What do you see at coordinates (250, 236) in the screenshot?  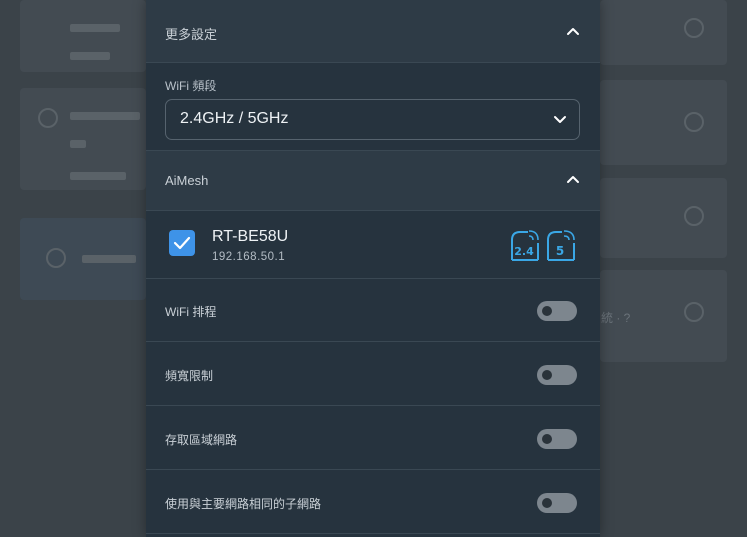 I see `device-name: RT-BE58U` at bounding box center [250, 236].